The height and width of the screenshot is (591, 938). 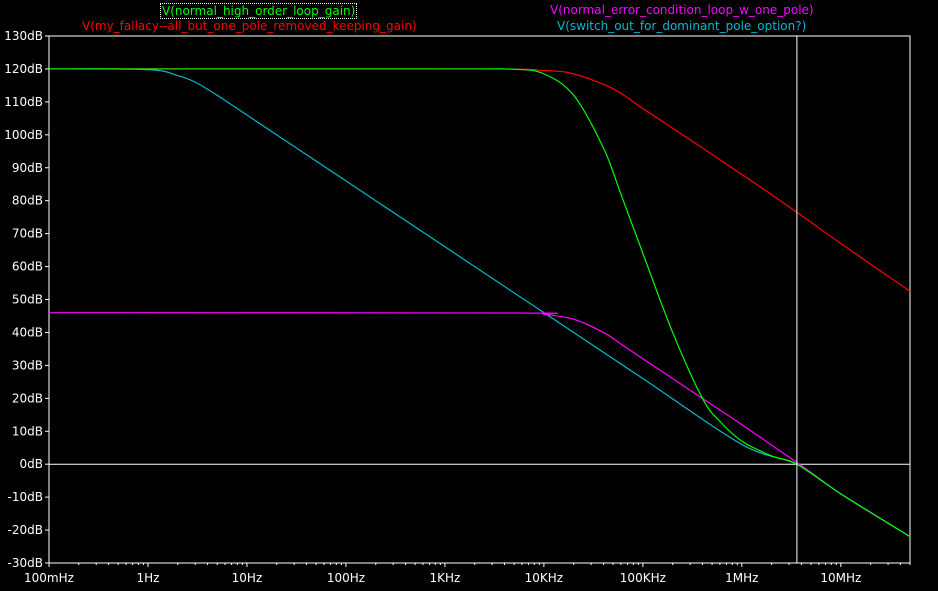 What do you see at coordinates (25, 530) in the screenshot?
I see `y-tick-label: -20dB` at bounding box center [25, 530].